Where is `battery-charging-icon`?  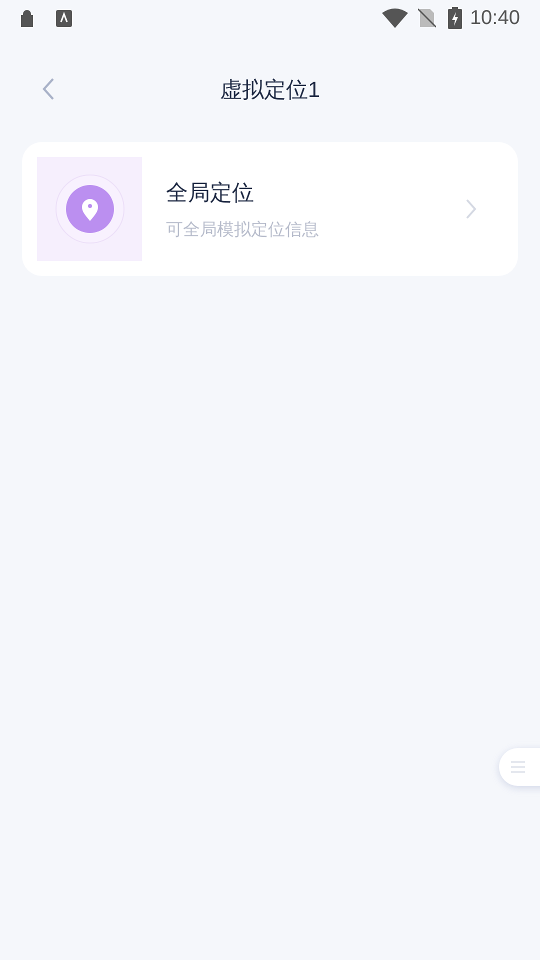 battery-charging-icon is located at coordinates (455, 18).